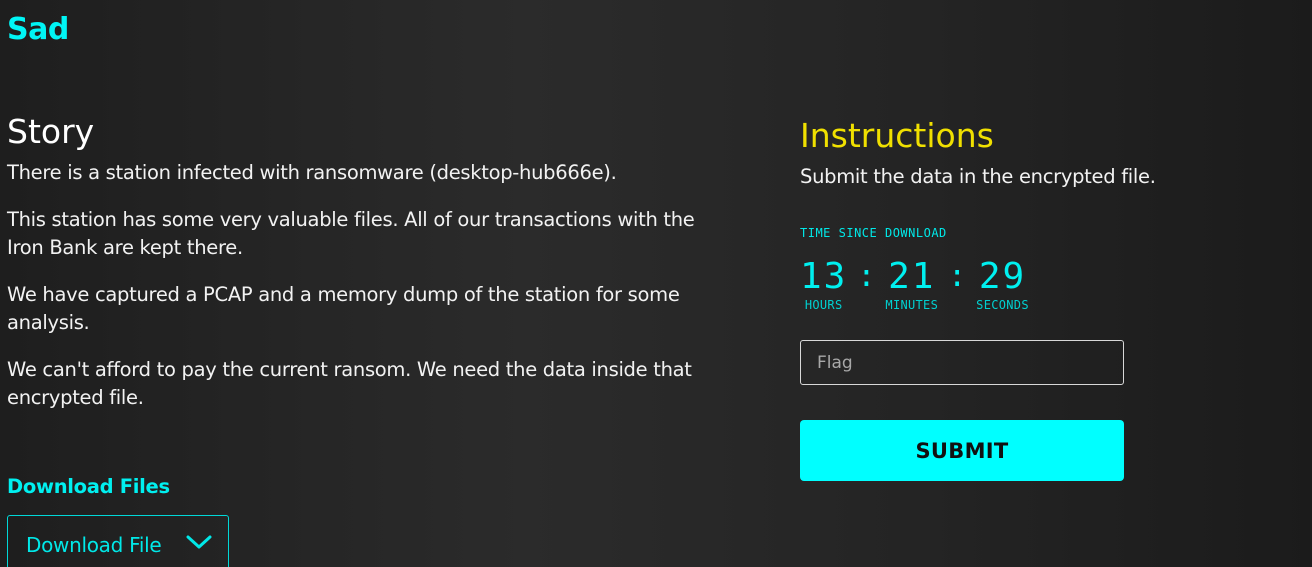  Describe the element at coordinates (824, 276) in the screenshot. I see `timer-hours-value: 13` at that location.